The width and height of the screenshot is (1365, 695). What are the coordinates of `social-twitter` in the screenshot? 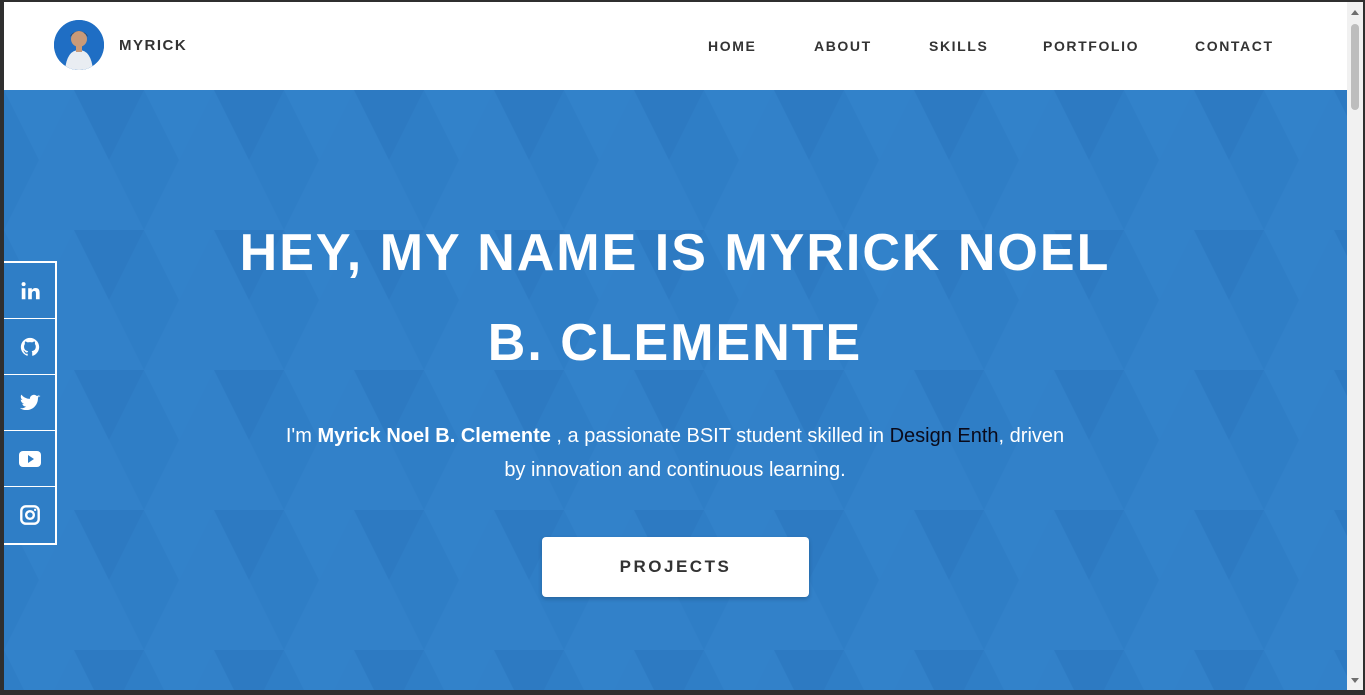 It's located at (29, 403).